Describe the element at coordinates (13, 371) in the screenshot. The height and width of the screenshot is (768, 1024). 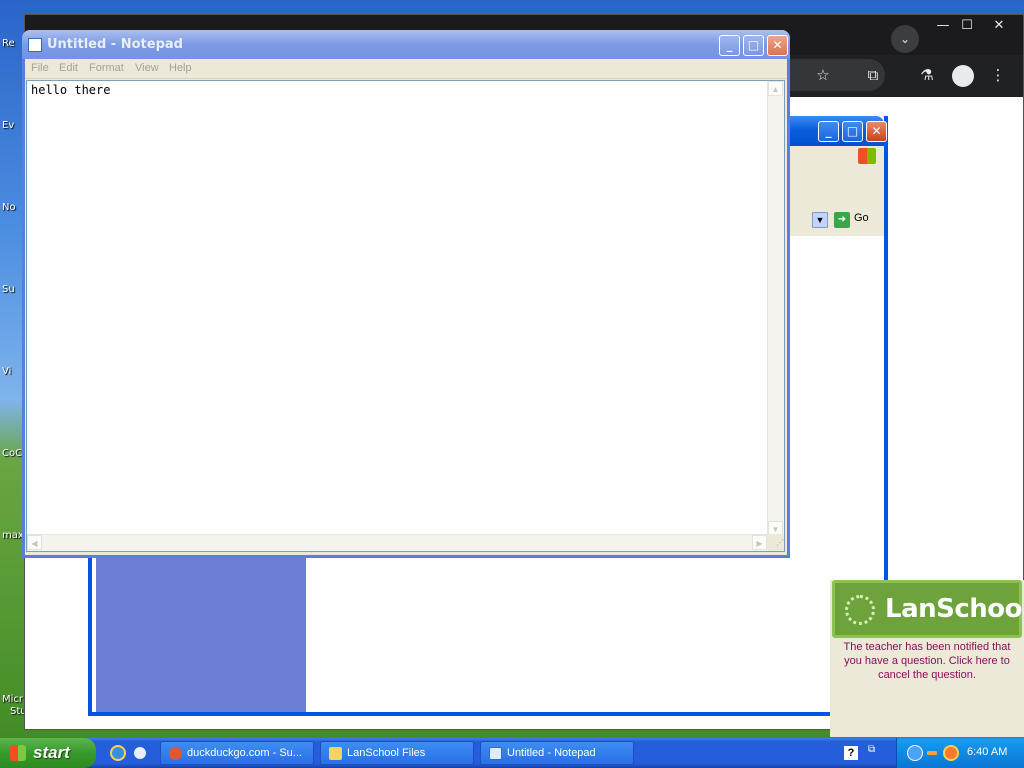
I see `desktop-icon-label: Vi` at that location.